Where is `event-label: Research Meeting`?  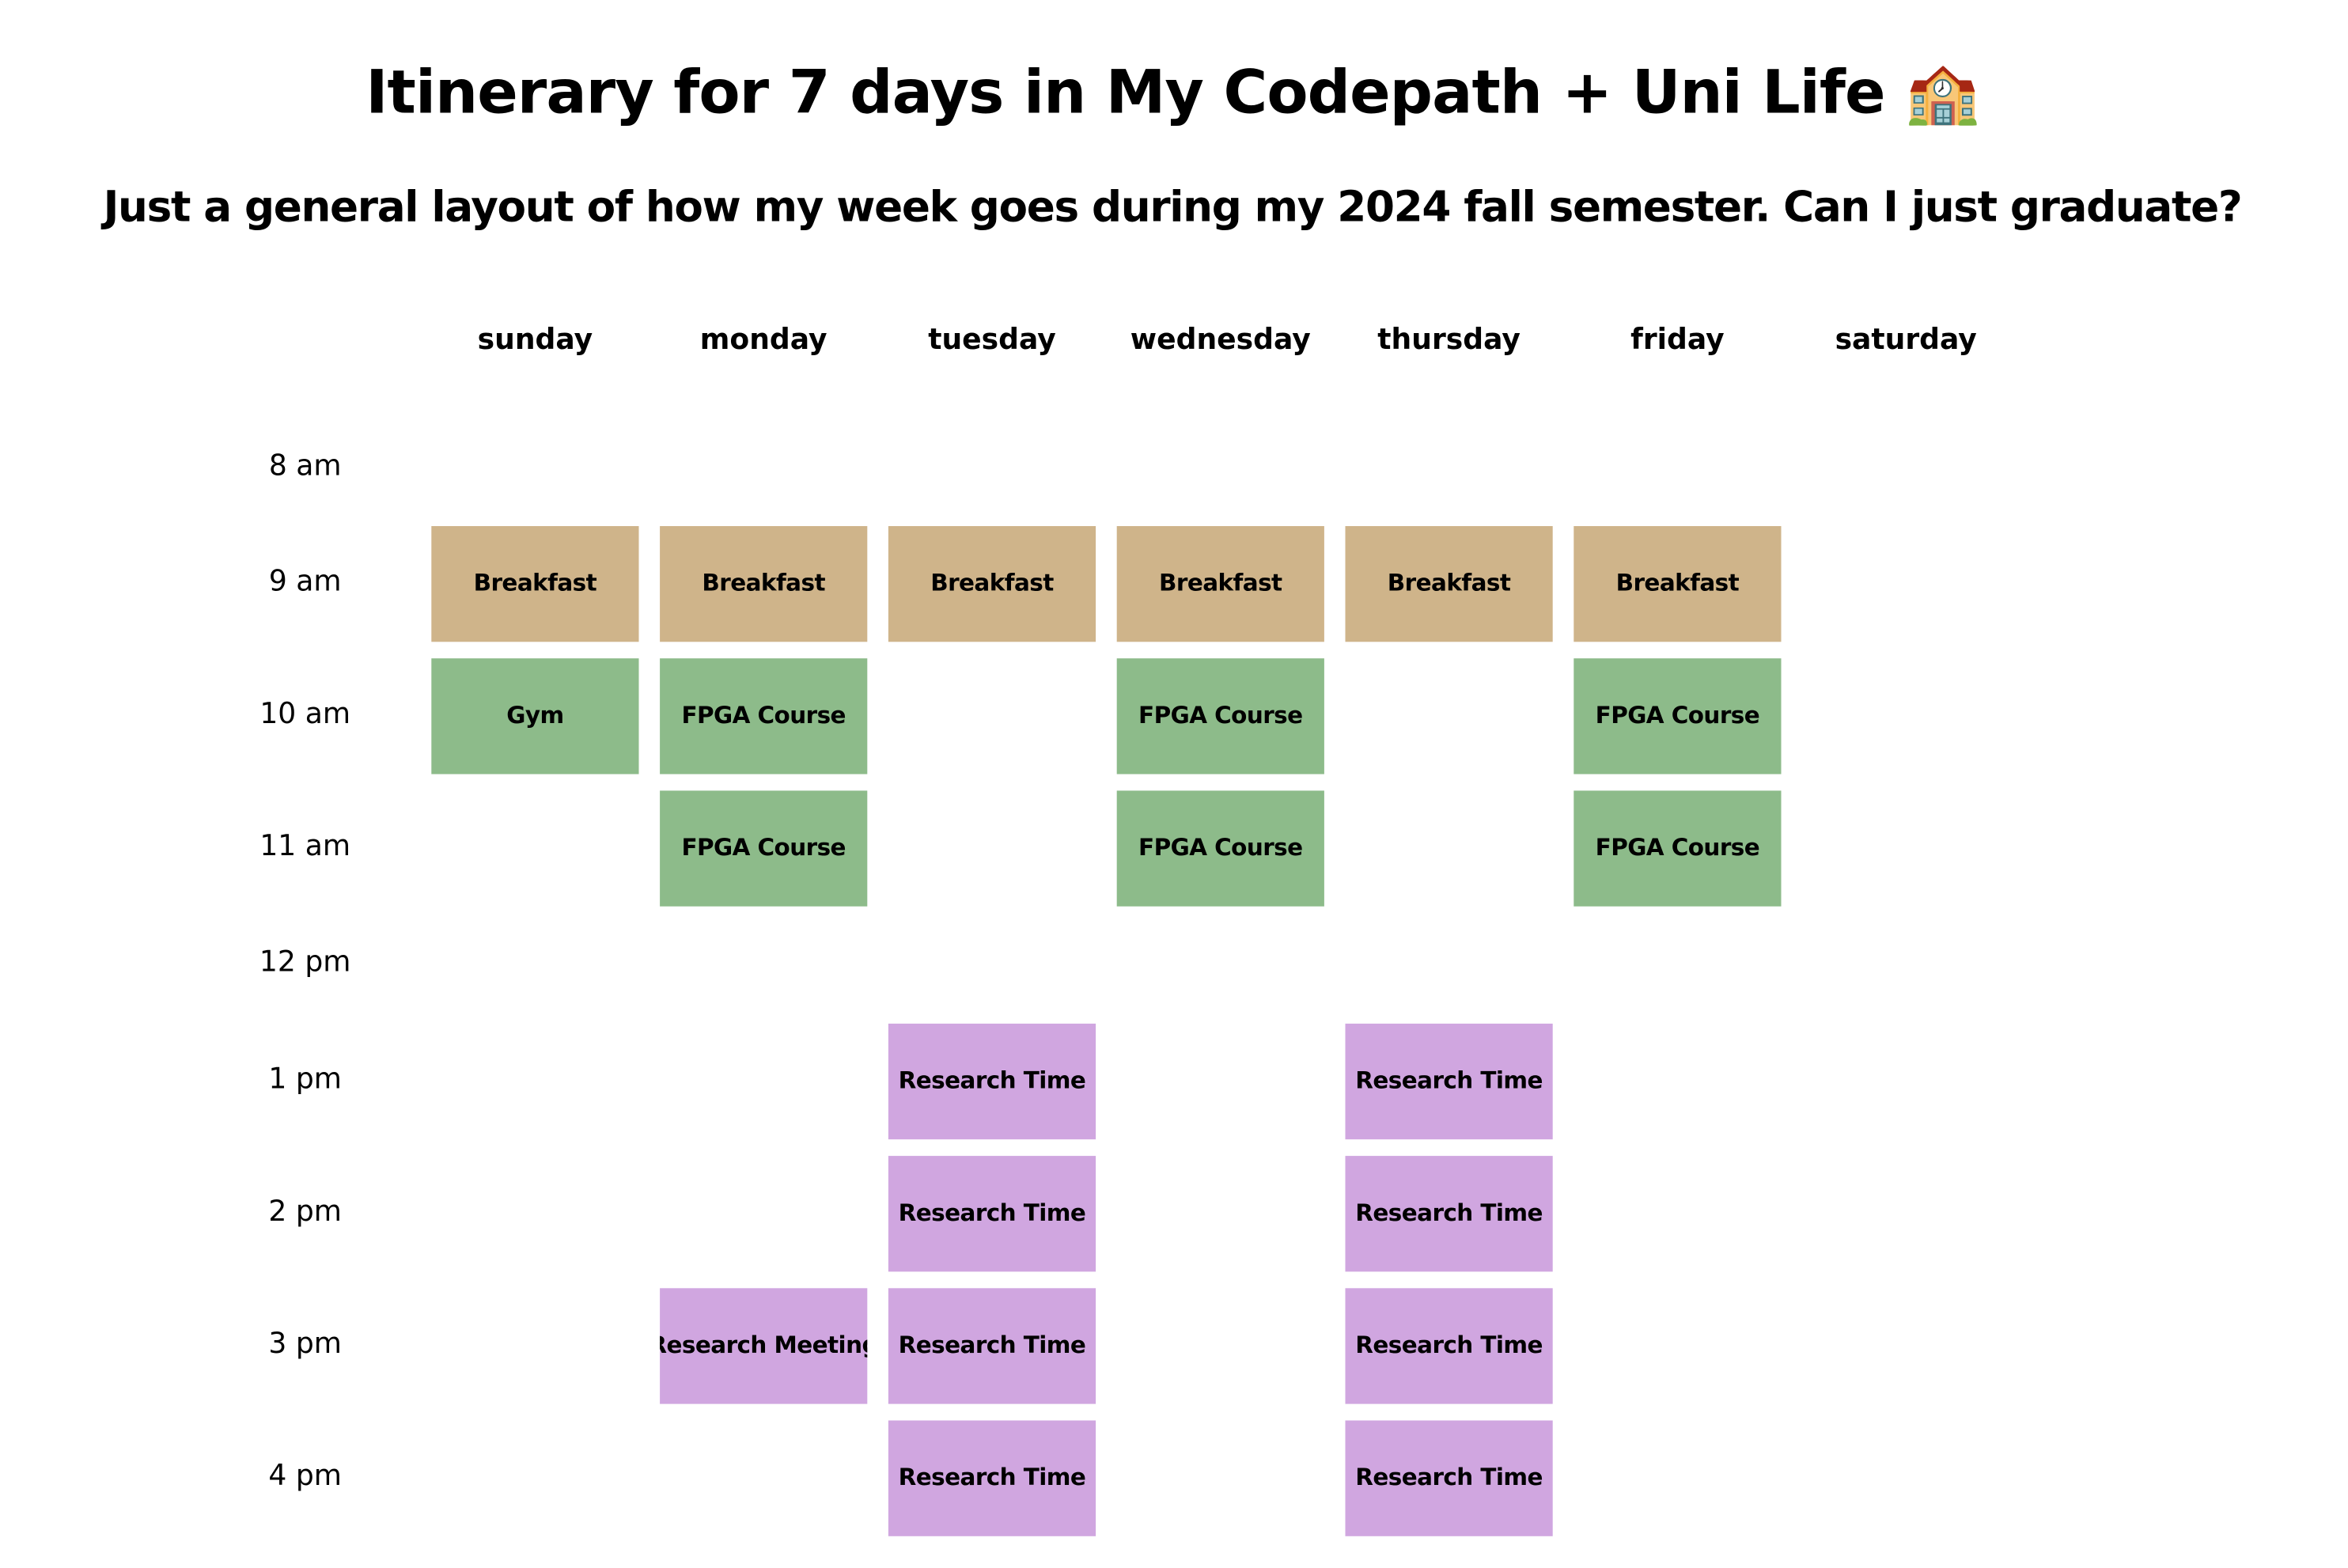
event-label: Research Meeting is located at coordinates (764, 1345).